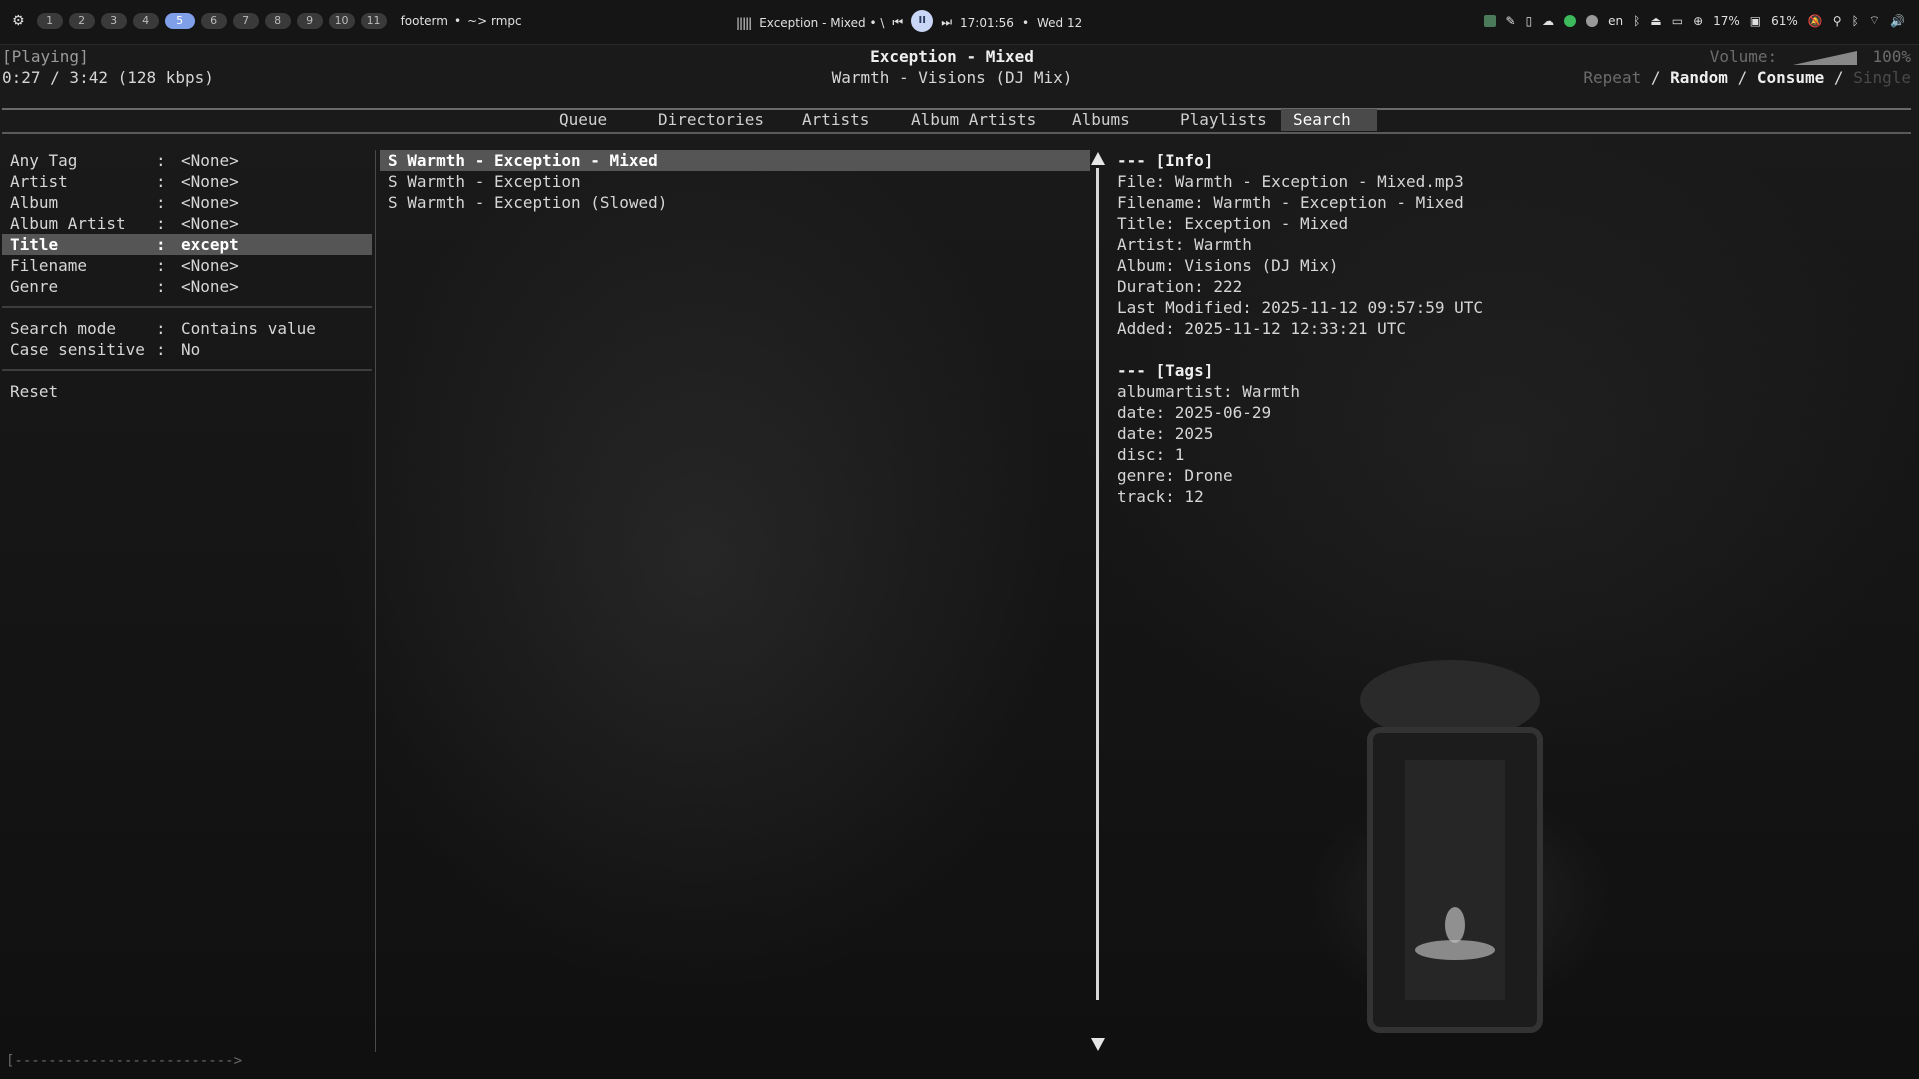 The image size is (1919, 1079). What do you see at coordinates (897, 22) in the screenshot?
I see `previous-track-icon: ⏮` at bounding box center [897, 22].